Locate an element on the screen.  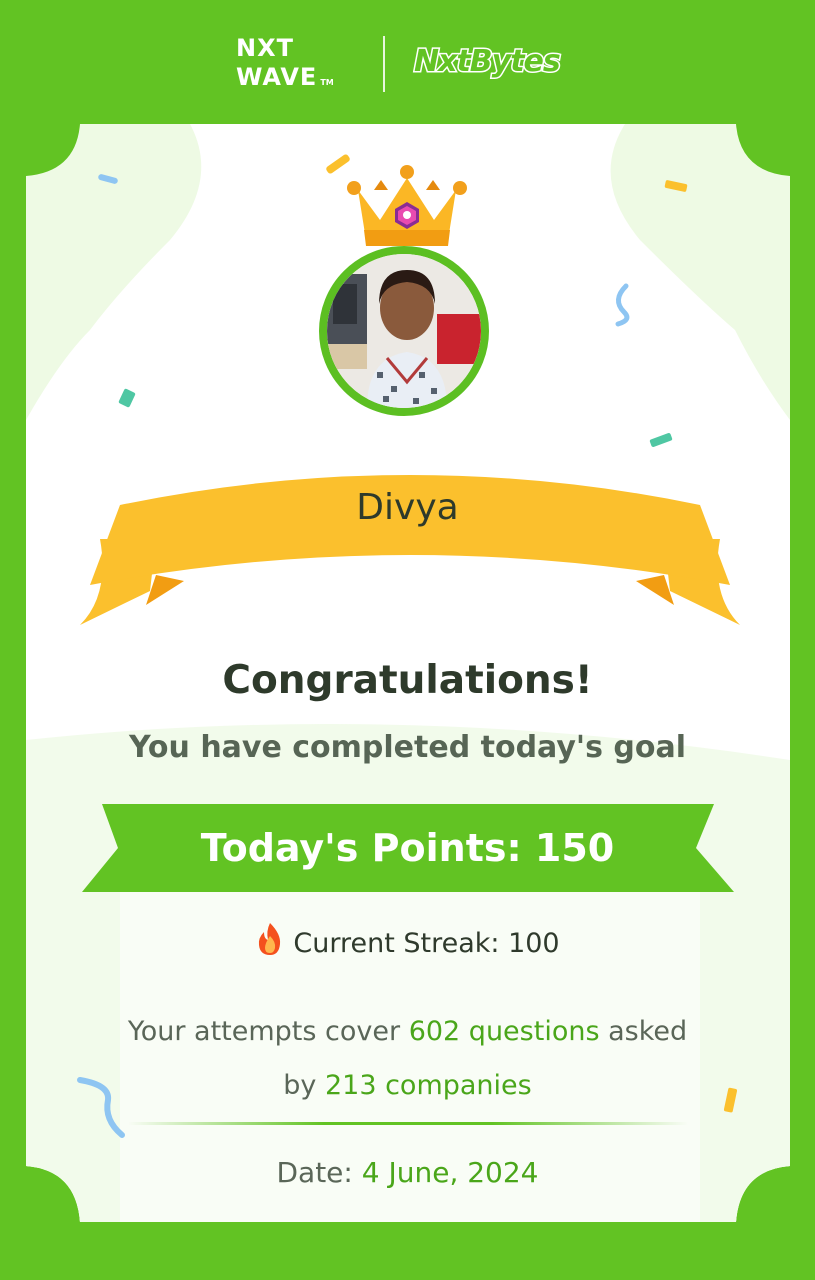
achievement-date: Date: 4 June, 2024 is located at coordinates (407, 1172).